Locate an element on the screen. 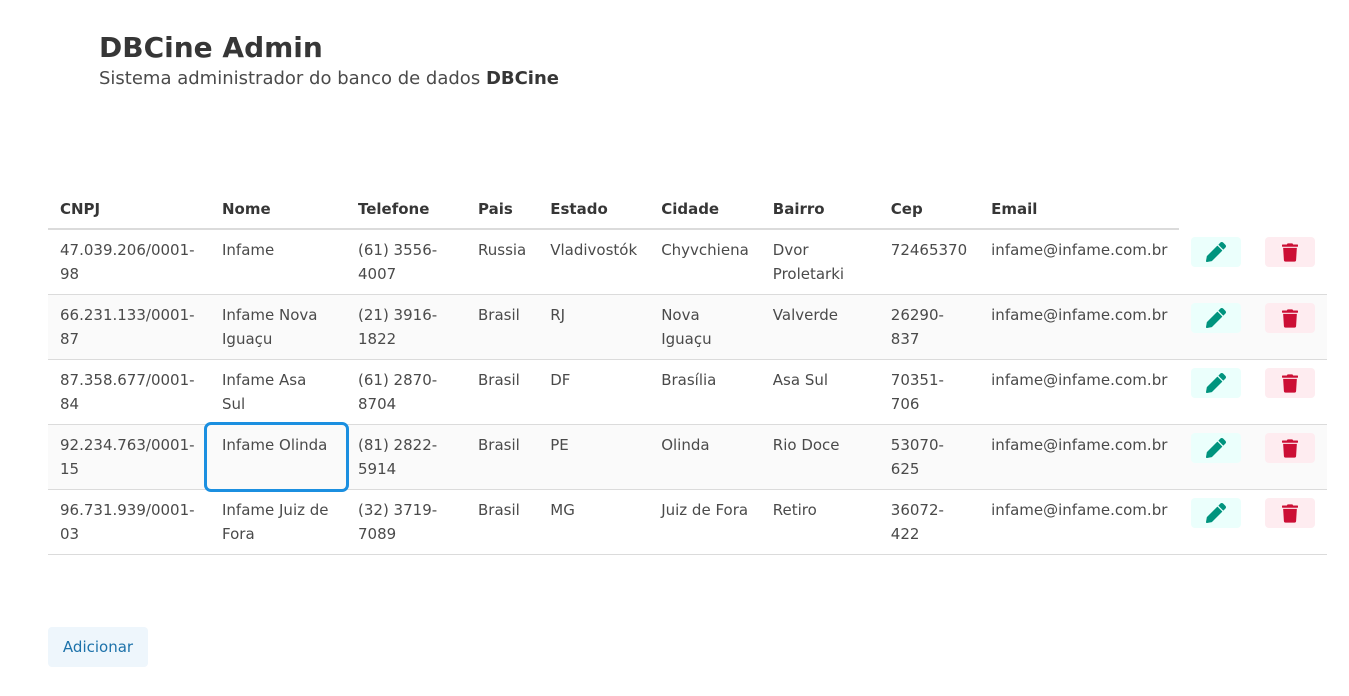 The height and width of the screenshot is (696, 1349). column-header-edit is located at coordinates (1216, 209).